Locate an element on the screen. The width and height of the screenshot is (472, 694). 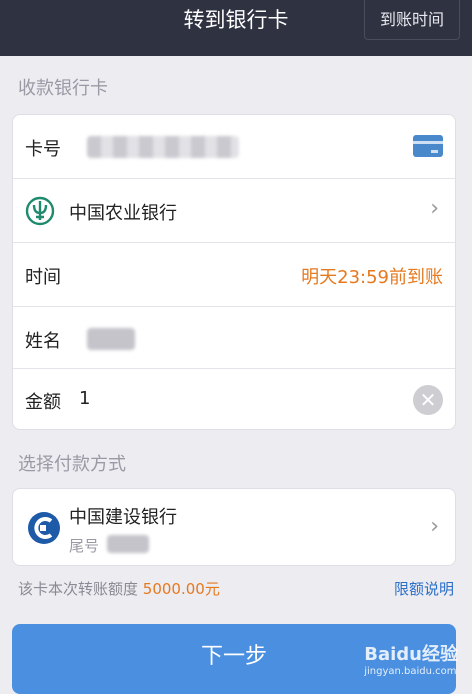
time-label: 时间 is located at coordinates (43, 277).